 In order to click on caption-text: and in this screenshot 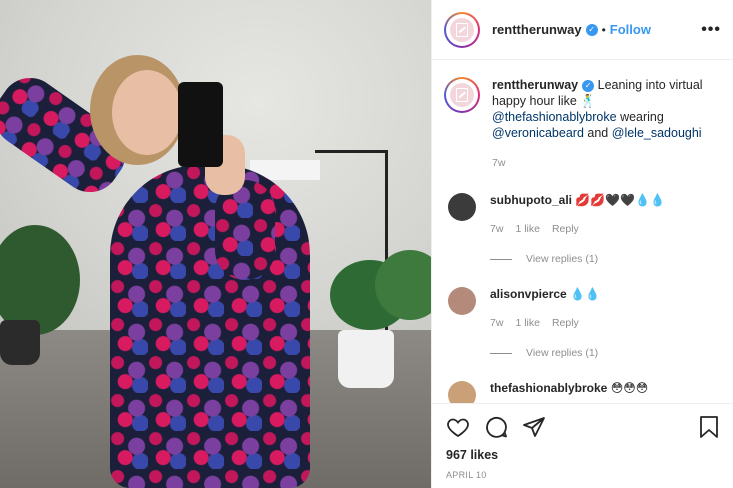, I will do `click(598, 133)`.